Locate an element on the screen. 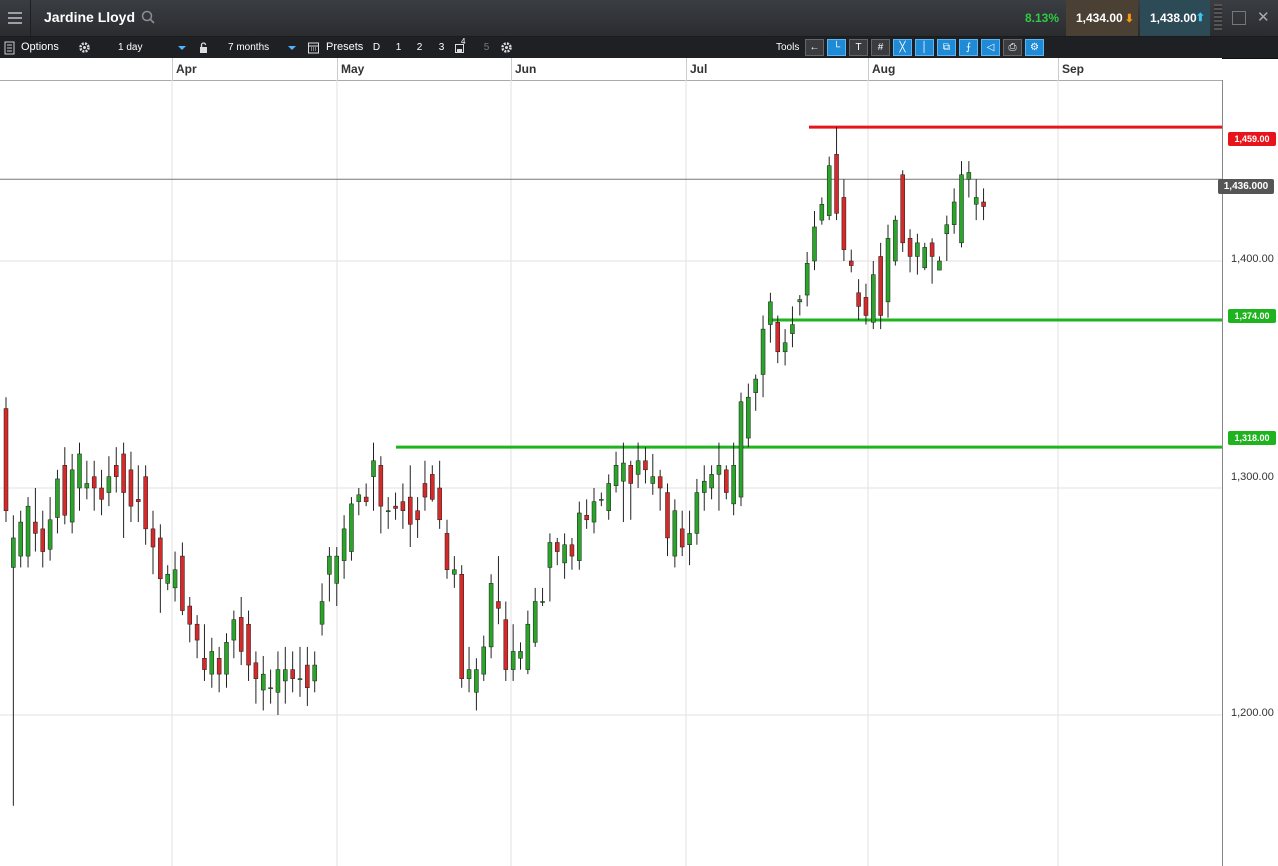 The height and width of the screenshot is (866, 1278). sell-price-button: 1,434.00 ⬇ is located at coordinates (1102, 18).